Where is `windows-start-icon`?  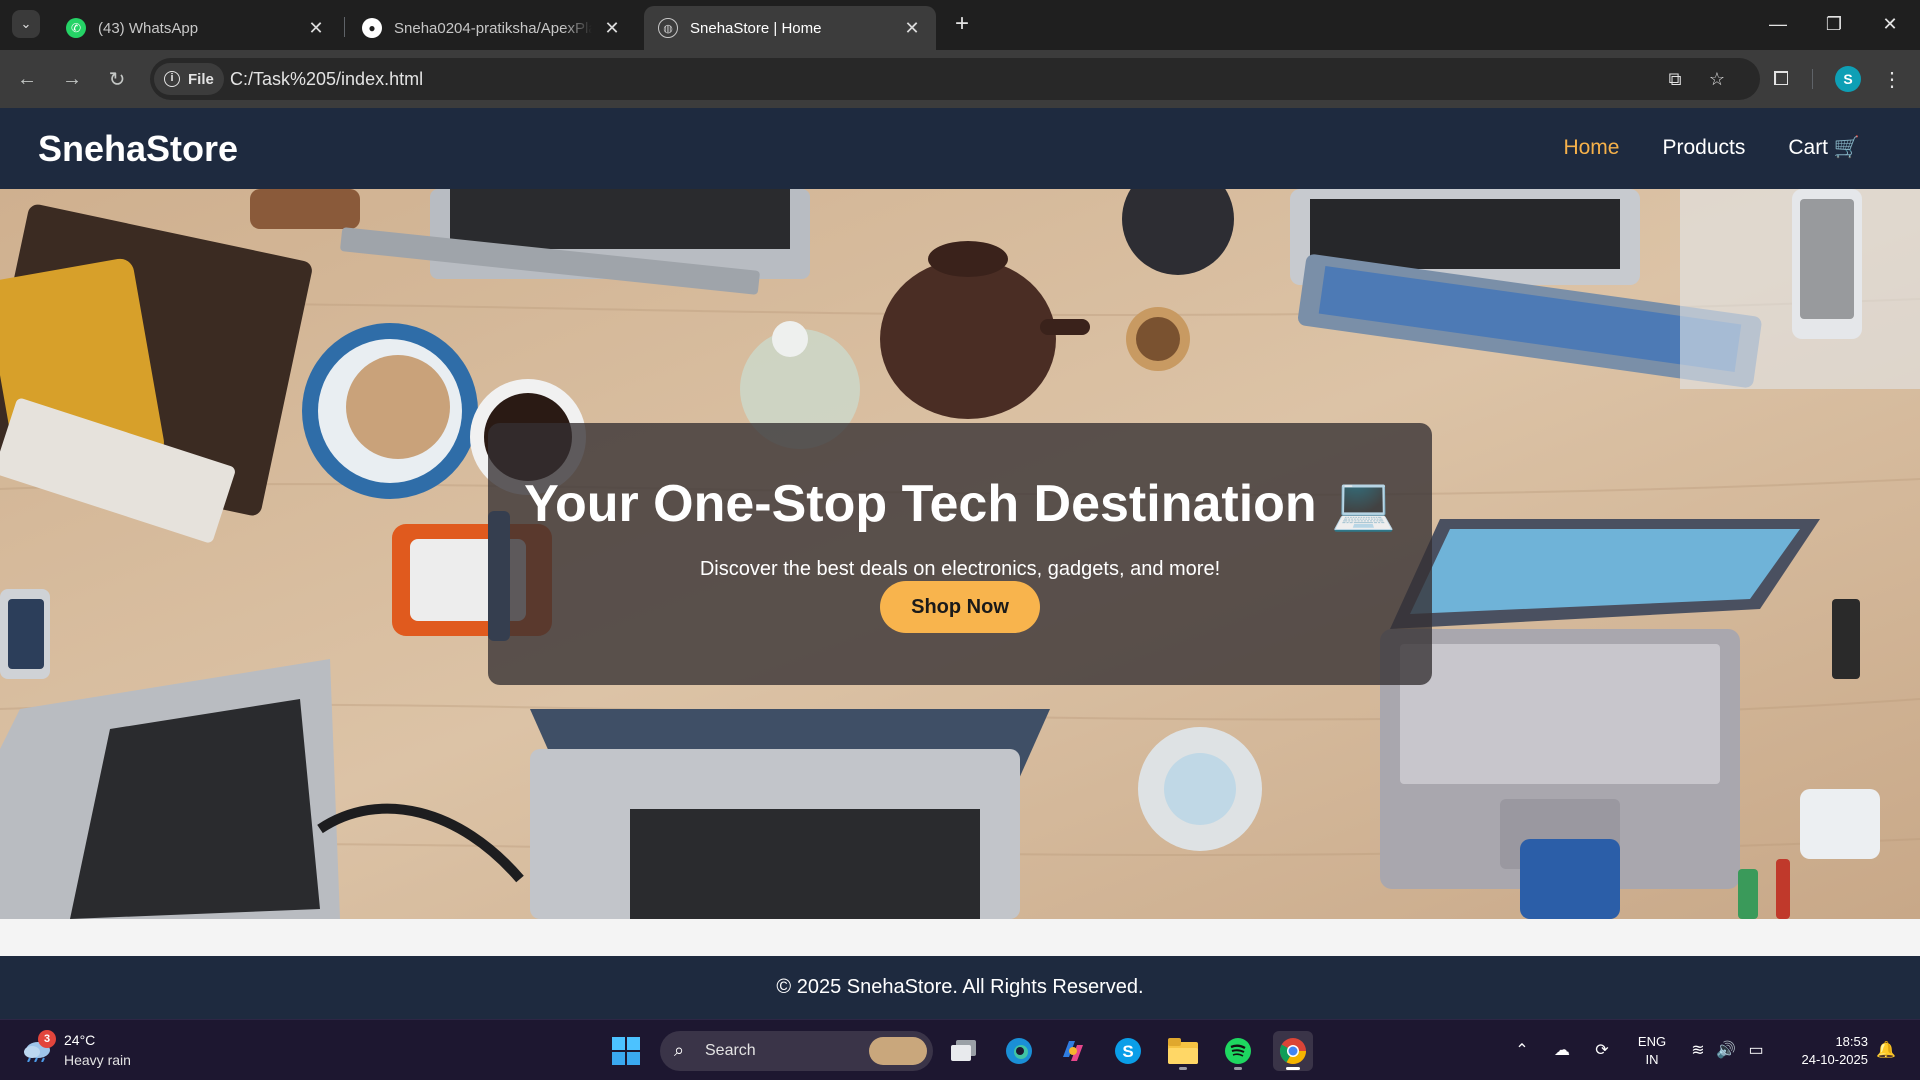
windows-start-icon is located at coordinates (626, 1051).